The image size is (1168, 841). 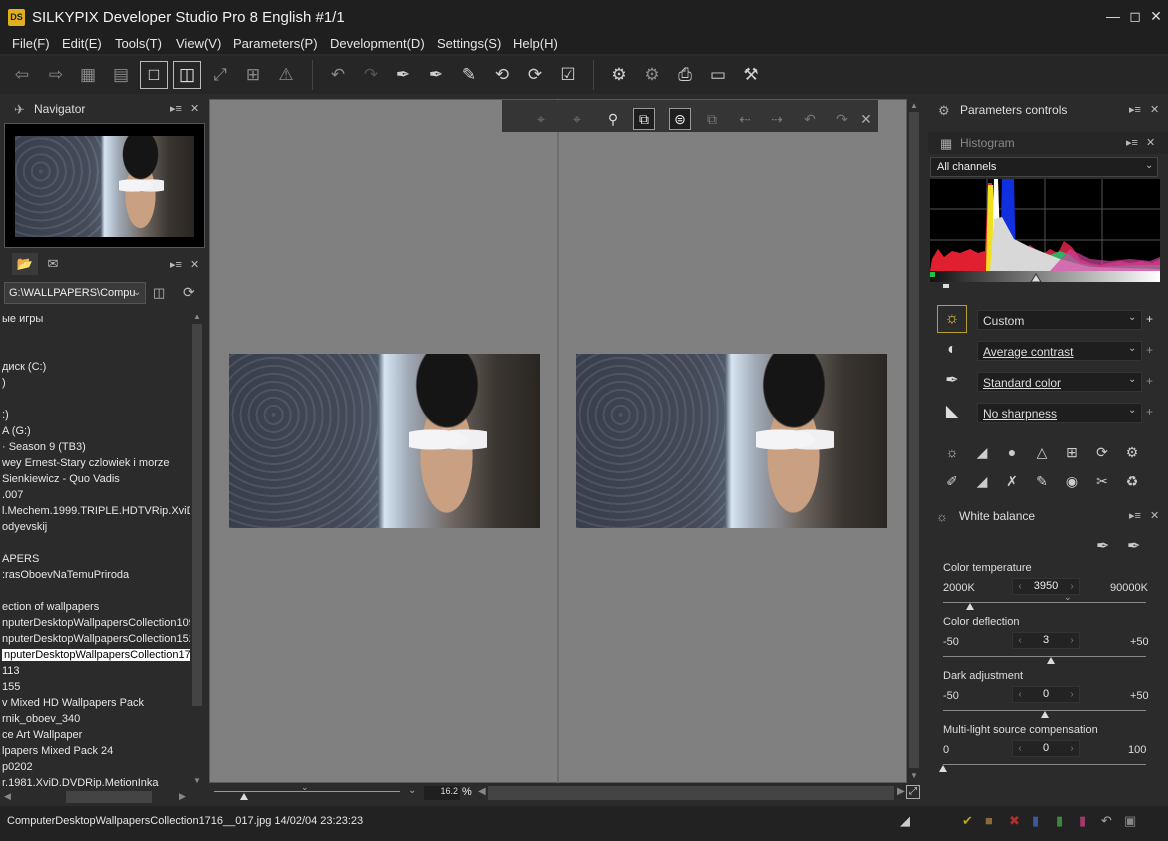 What do you see at coordinates (1059, 413) in the screenshot?
I see `sharpness-preset-select: No sharpness` at bounding box center [1059, 413].